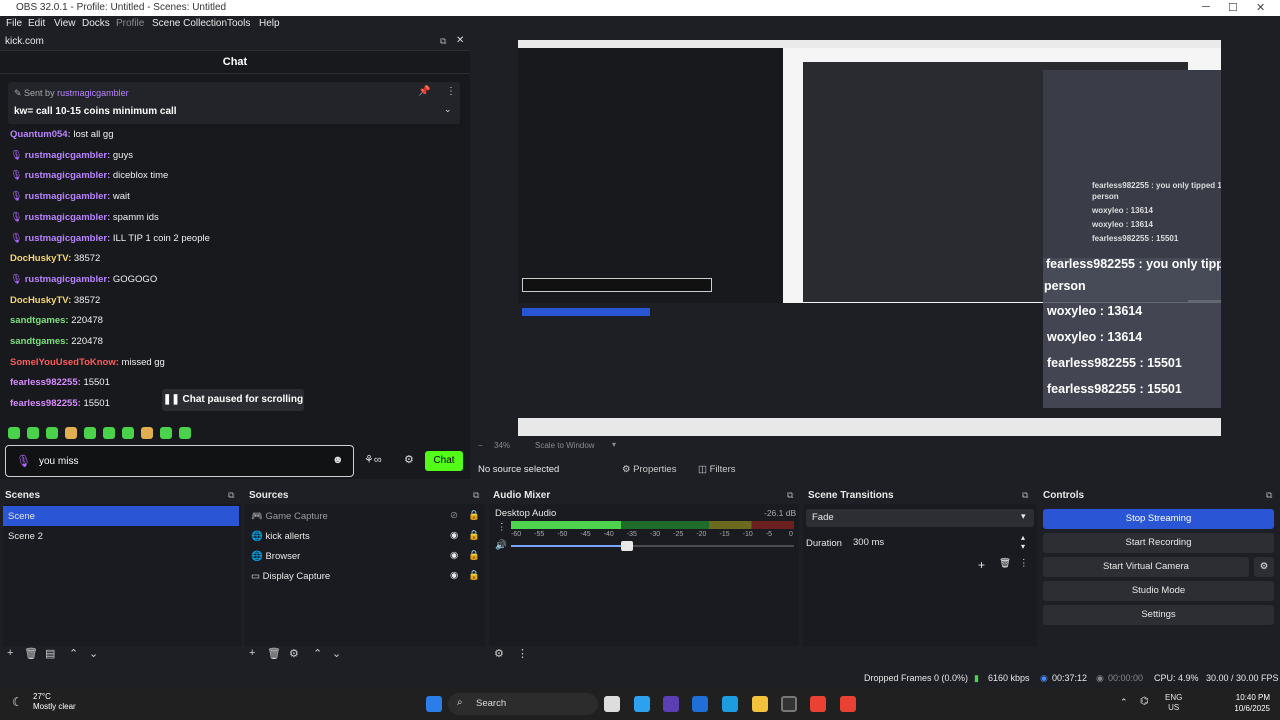 This screenshot has width=1280, height=720. What do you see at coordinates (444, 461) in the screenshot?
I see `send-chat-button: Chat` at bounding box center [444, 461].